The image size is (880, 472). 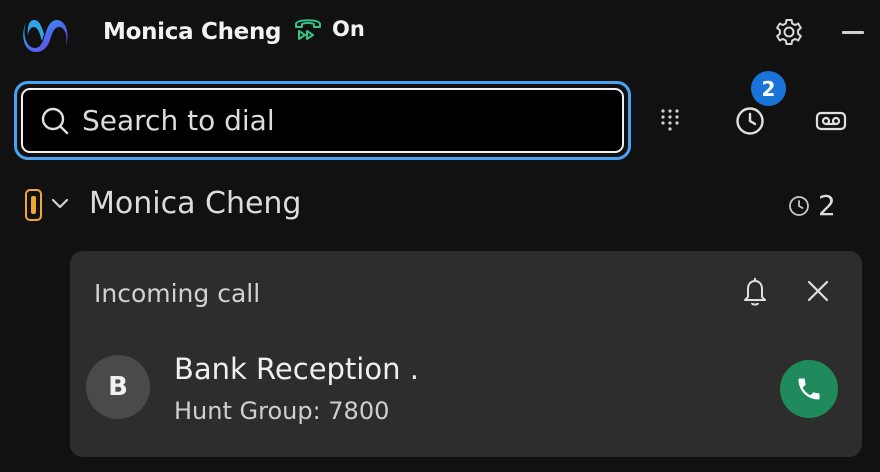 What do you see at coordinates (440, 205) in the screenshot?
I see `line-row: Monica Cheng 2` at bounding box center [440, 205].